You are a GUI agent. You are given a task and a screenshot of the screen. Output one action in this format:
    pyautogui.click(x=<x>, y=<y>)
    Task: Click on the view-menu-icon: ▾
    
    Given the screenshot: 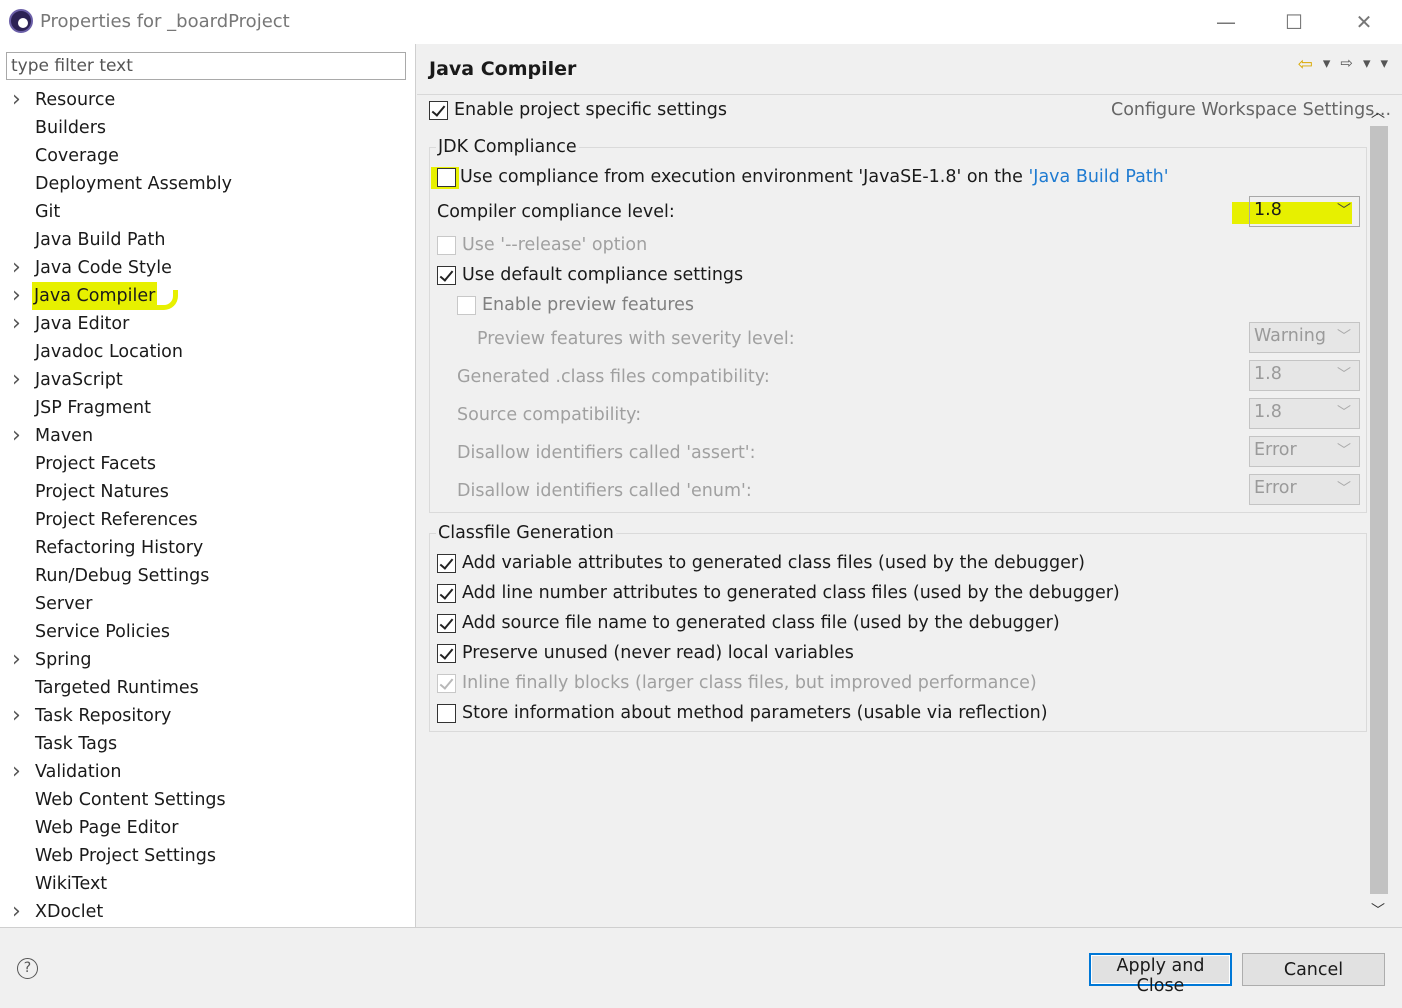 What is the action you would take?
    pyautogui.click(x=1384, y=64)
    